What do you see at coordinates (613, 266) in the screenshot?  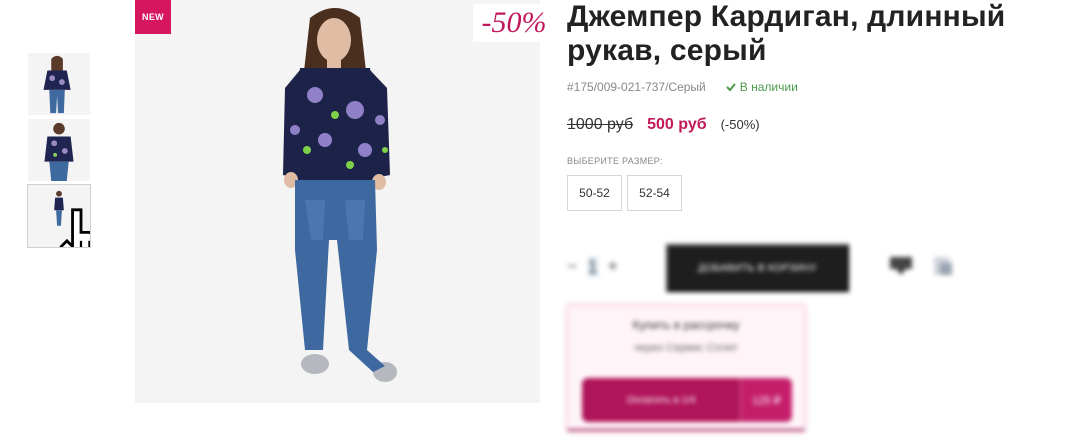 I see `plus-icon: +` at bounding box center [613, 266].